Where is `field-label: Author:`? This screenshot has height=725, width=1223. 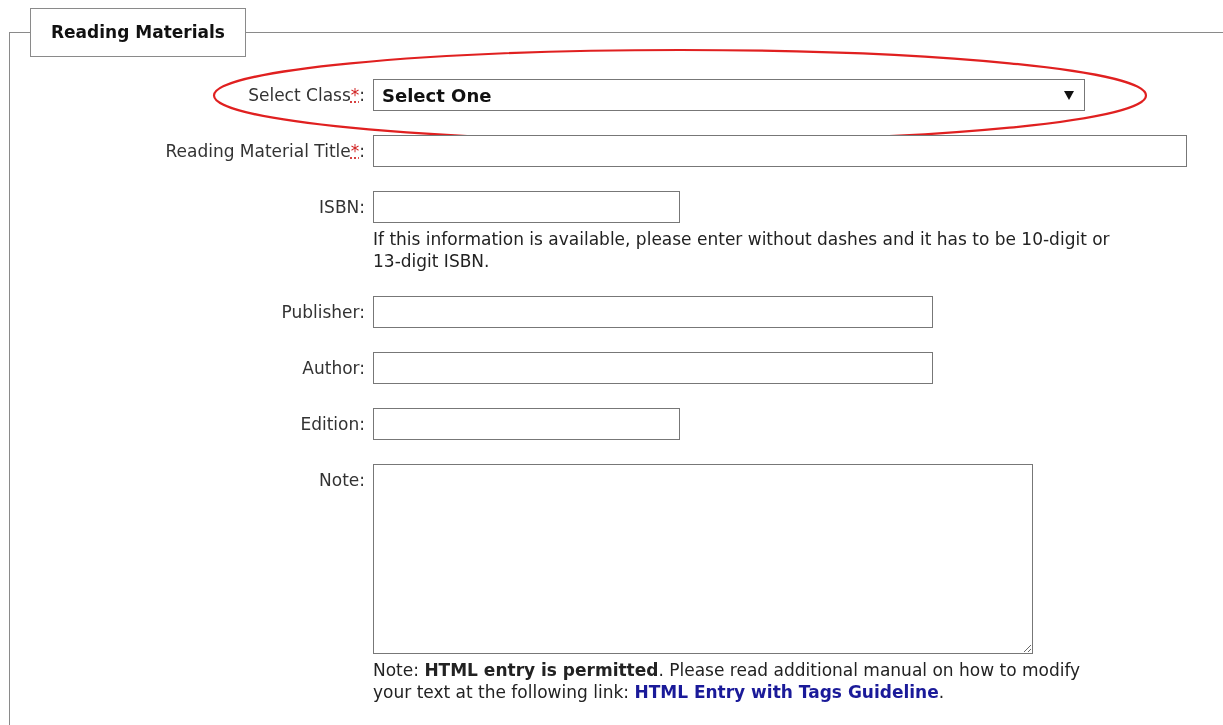 field-label: Author: is located at coordinates (333, 368).